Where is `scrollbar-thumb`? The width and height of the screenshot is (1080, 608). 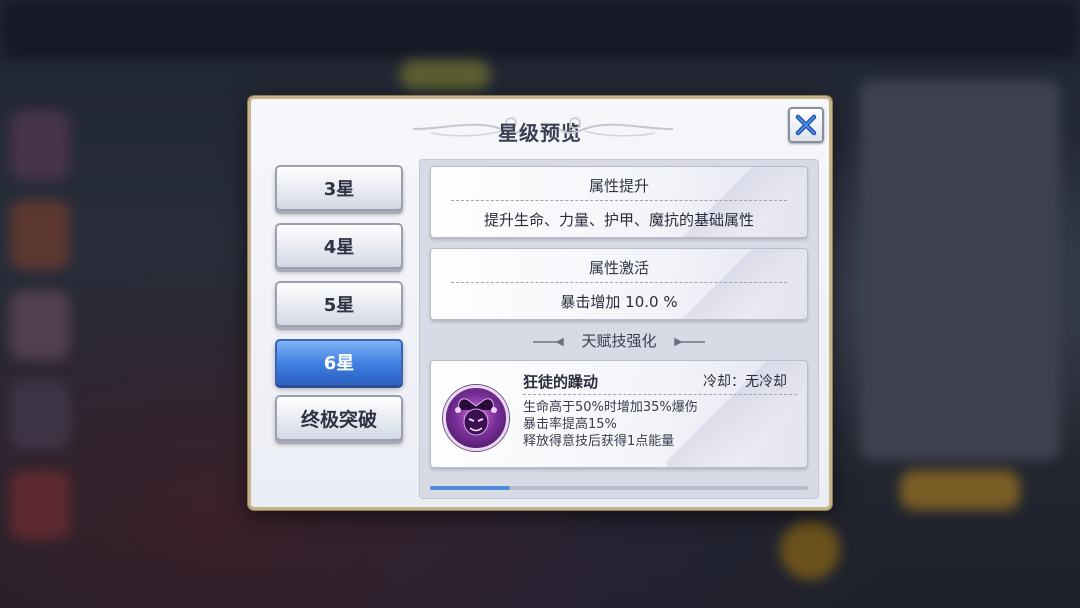
scrollbar-thumb is located at coordinates (470, 488).